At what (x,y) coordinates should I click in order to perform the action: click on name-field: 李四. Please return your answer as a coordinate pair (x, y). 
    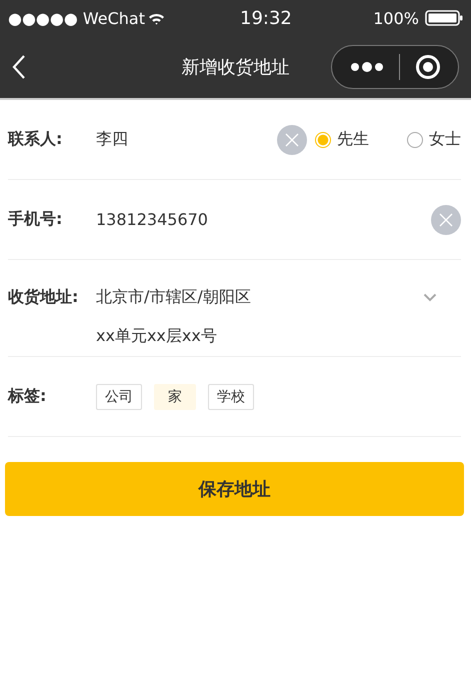
    Looking at the image, I should click on (186, 139).